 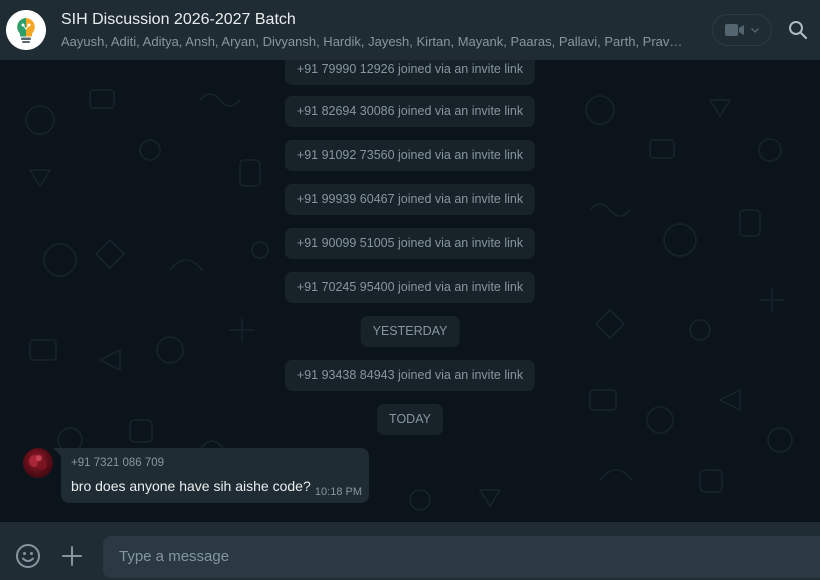 What do you see at coordinates (461, 557) in the screenshot?
I see `message-input: Type a message` at bounding box center [461, 557].